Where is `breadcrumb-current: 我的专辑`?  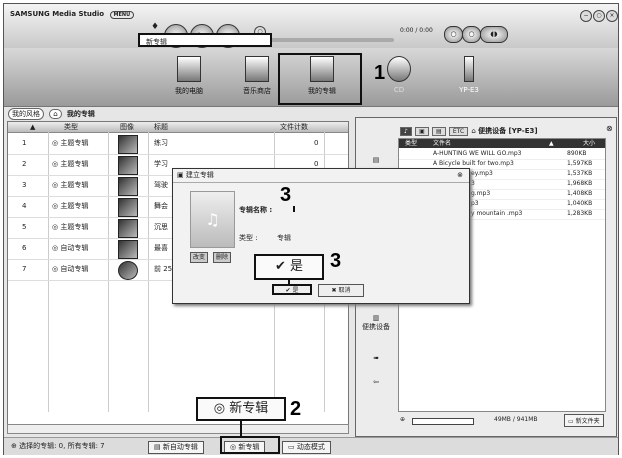
breadcrumb-current: 我的专辑 is located at coordinates (80, 114).